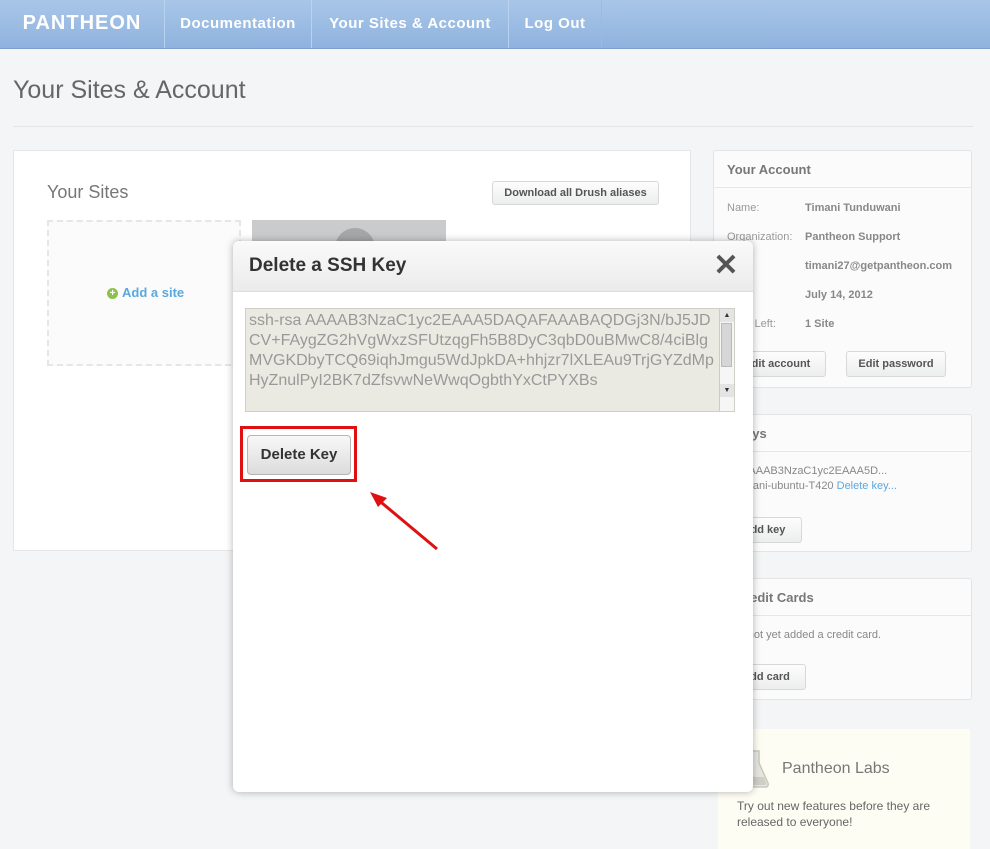 The height and width of the screenshot is (849, 990). I want to click on modal-title: Delete a SSH Key, so click(328, 265).